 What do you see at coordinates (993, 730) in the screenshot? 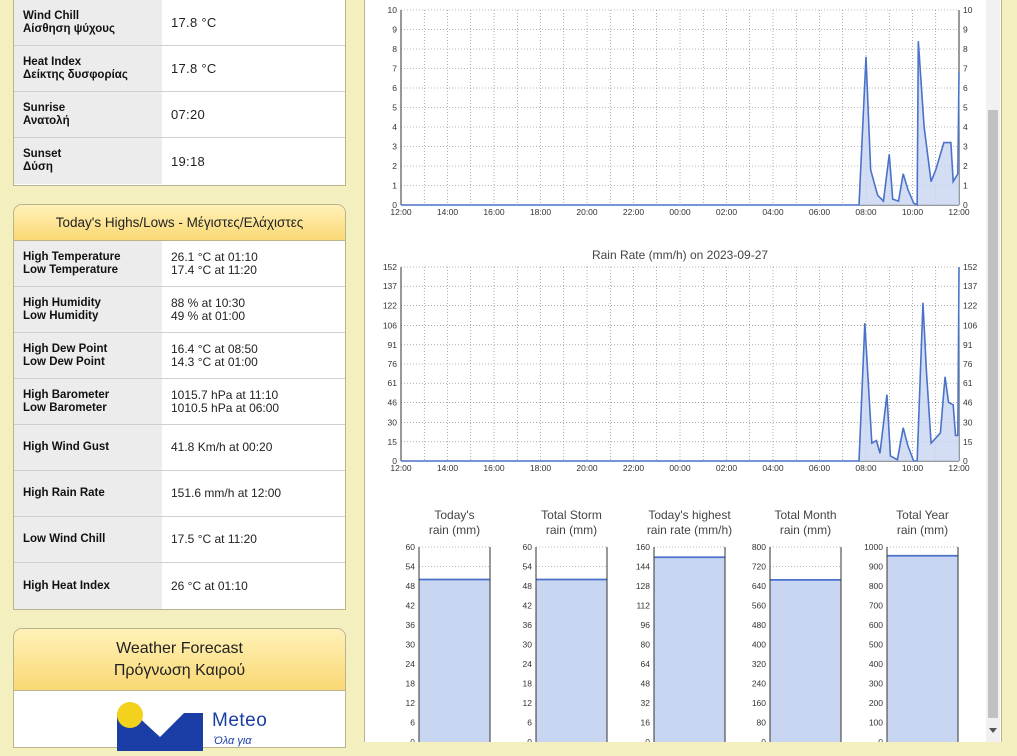
I see `scroll-down-arrow-icon` at bounding box center [993, 730].